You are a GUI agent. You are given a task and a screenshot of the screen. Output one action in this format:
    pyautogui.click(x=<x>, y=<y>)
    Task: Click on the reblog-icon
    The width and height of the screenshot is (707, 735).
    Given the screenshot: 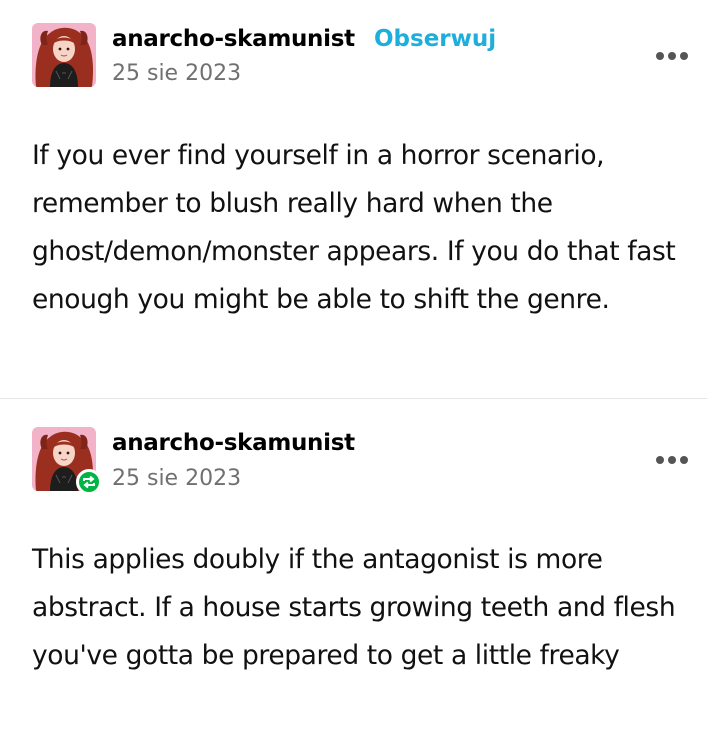 What is the action you would take?
    pyautogui.click(x=89, y=482)
    